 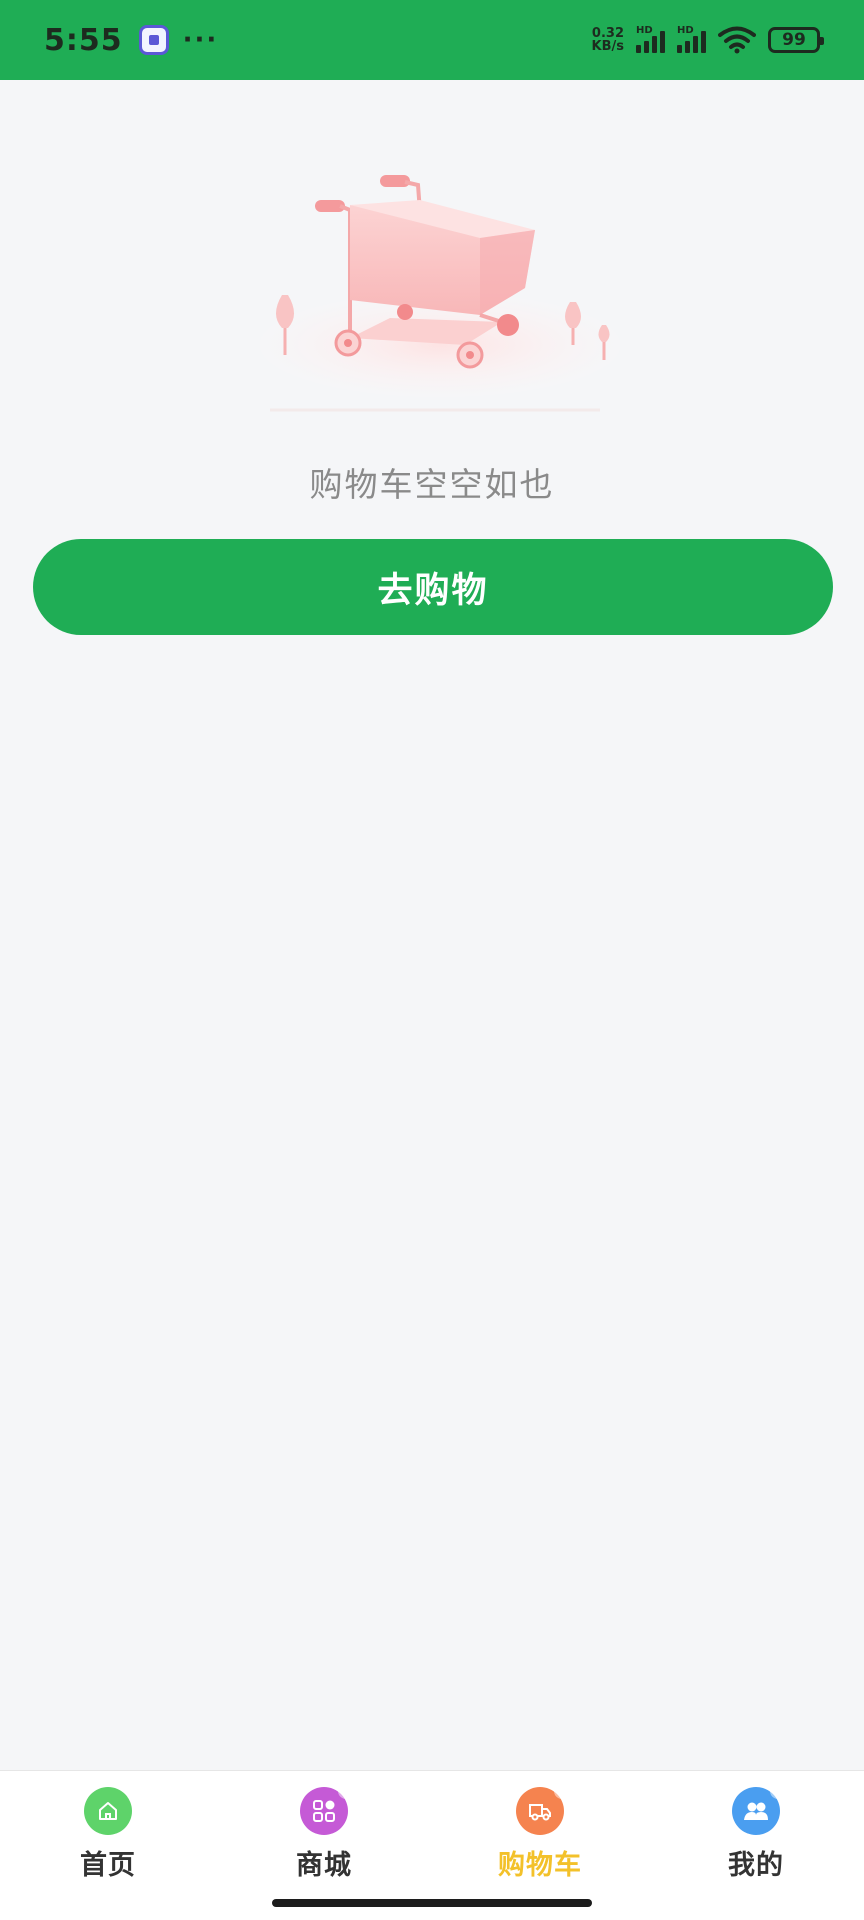 What do you see at coordinates (200, 40) in the screenshot?
I see `more-notifications-icon: ···` at bounding box center [200, 40].